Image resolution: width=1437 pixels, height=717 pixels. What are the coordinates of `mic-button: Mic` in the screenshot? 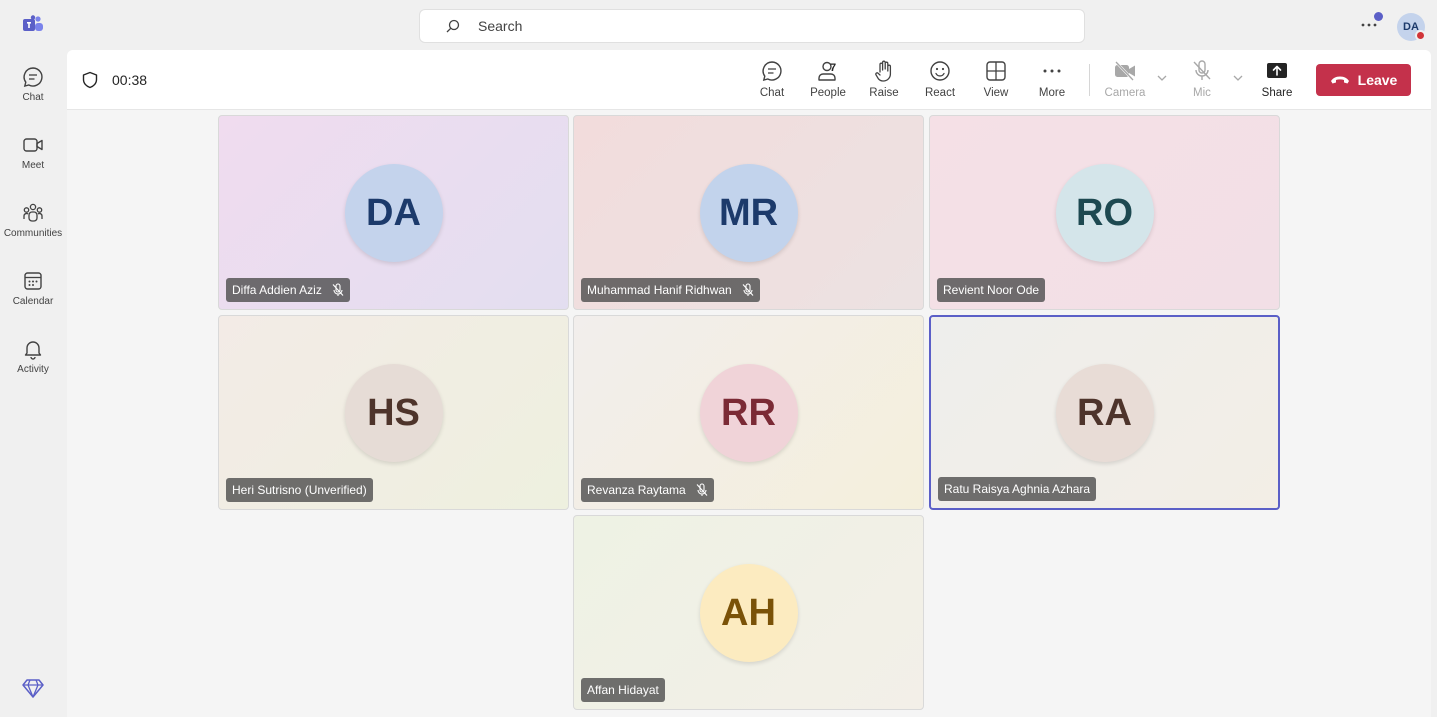 It's located at (1202, 82).